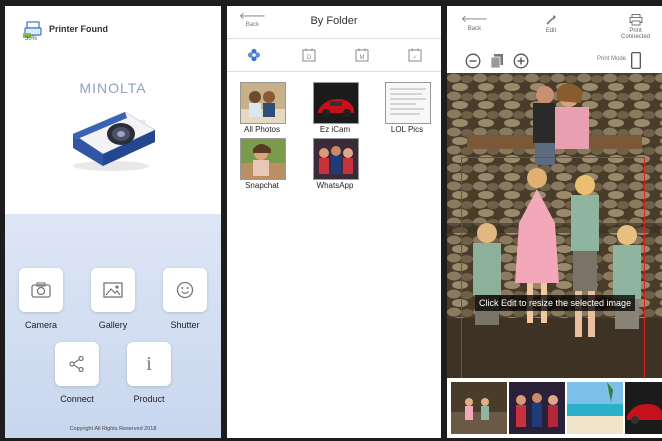 This screenshot has width=662, height=441. I want to click on thumbnail-strip, so click(554, 408).